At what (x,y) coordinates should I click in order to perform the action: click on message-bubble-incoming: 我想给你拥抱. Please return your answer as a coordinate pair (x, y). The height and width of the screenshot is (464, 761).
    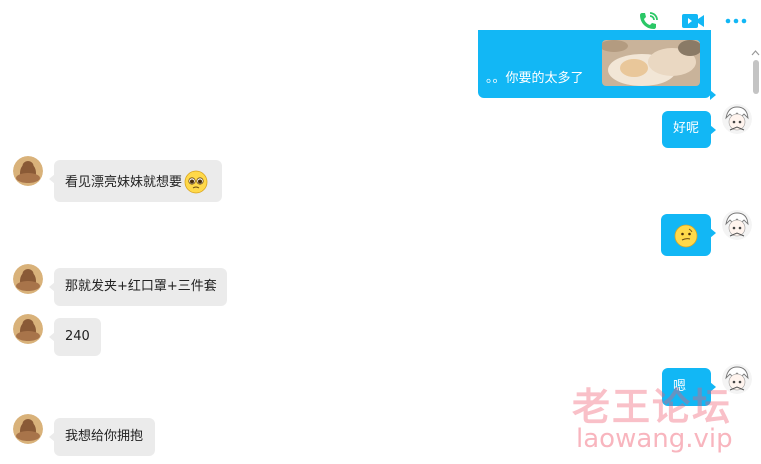
    Looking at the image, I should click on (102, 437).